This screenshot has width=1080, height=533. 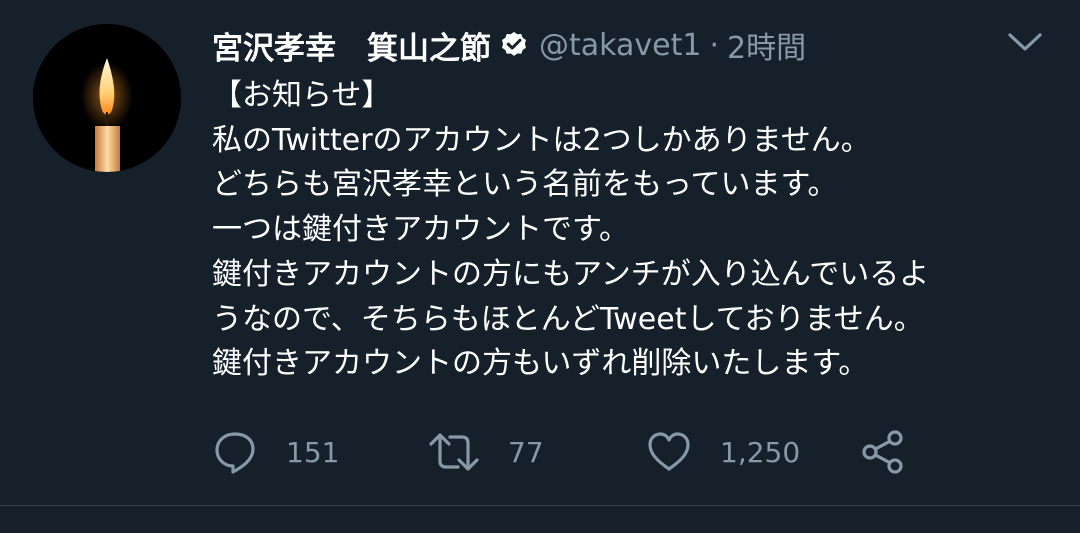 I want to click on reply-count: 151, so click(x=313, y=452).